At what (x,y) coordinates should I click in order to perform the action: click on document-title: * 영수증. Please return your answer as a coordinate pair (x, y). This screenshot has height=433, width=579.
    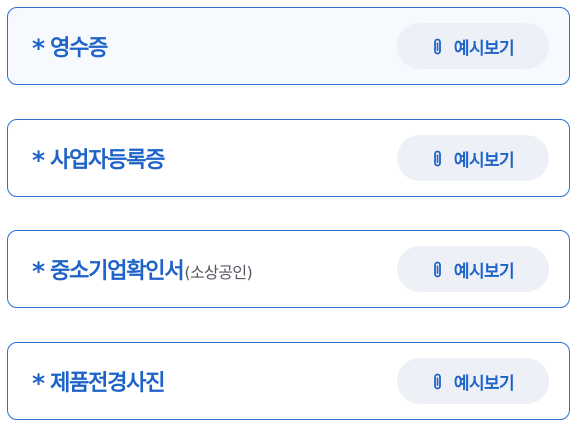
    Looking at the image, I should click on (70, 46).